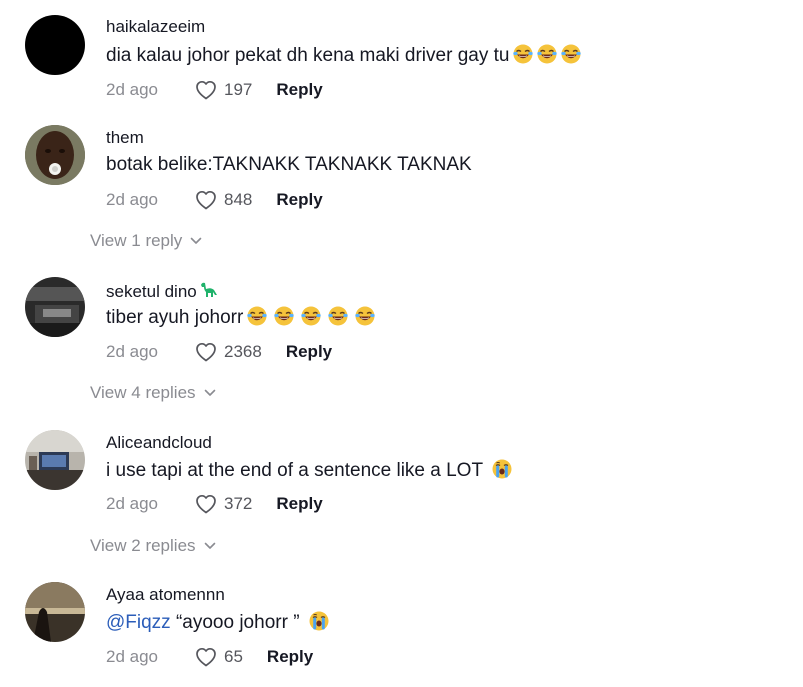  Describe the element at coordinates (159, 443) in the screenshot. I see `comment-username: Aliceandcloud` at that location.